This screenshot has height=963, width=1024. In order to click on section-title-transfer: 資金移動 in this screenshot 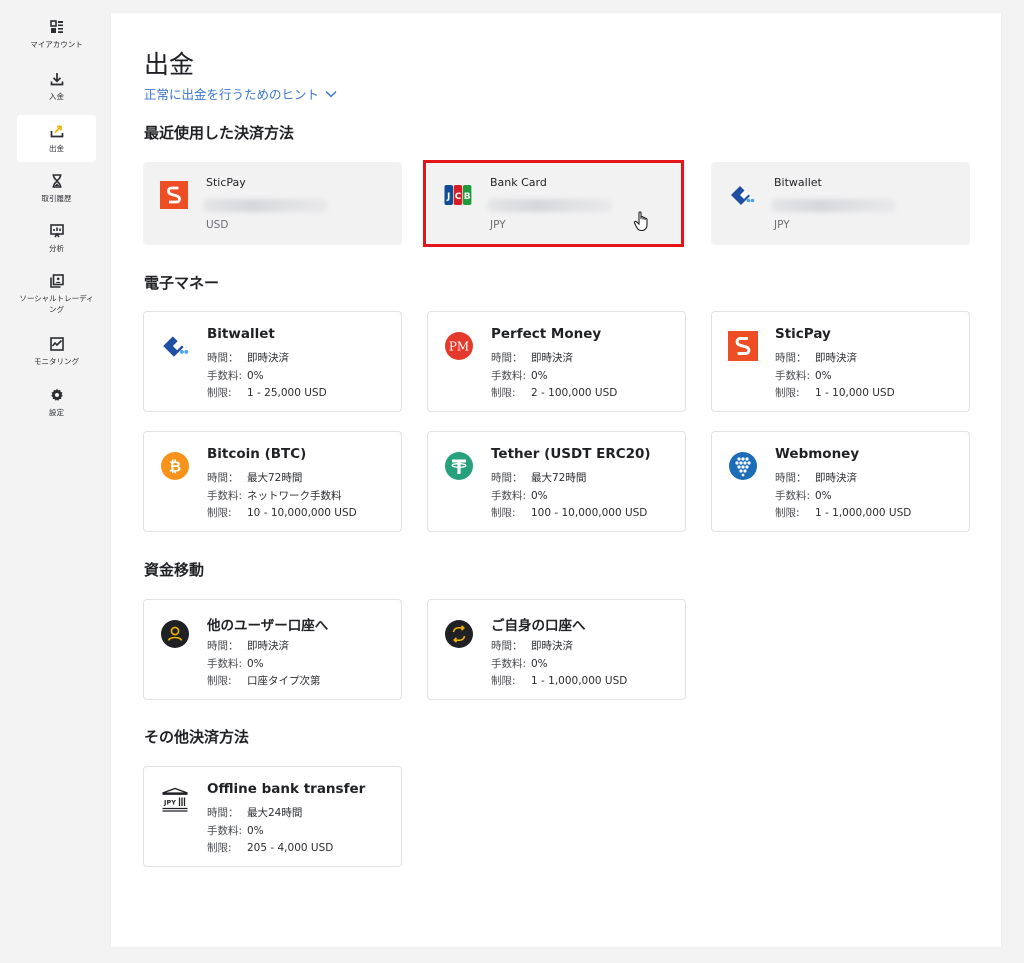, I will do `click(174, 570)`.